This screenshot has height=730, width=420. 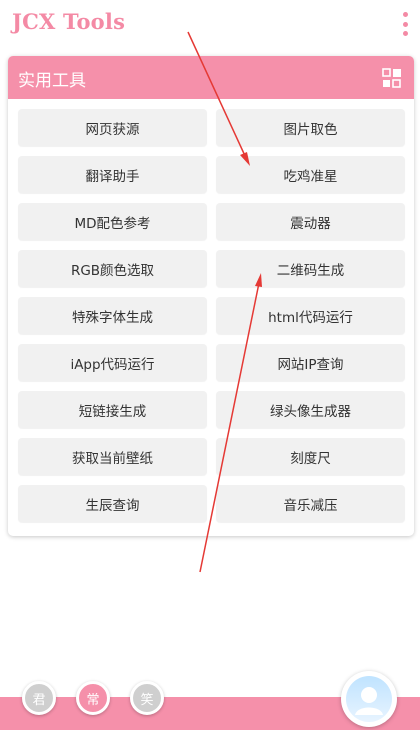 I want to click on tool-button: 音乐减压, so click(x=310, y=503).